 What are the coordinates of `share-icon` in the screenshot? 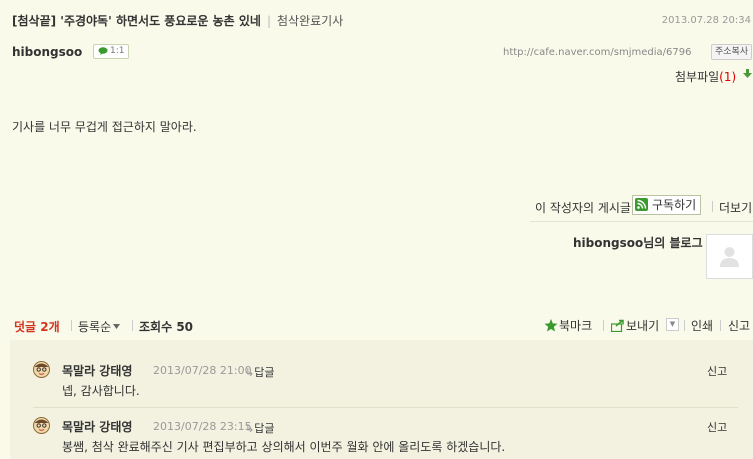 It's located at (617, 326).